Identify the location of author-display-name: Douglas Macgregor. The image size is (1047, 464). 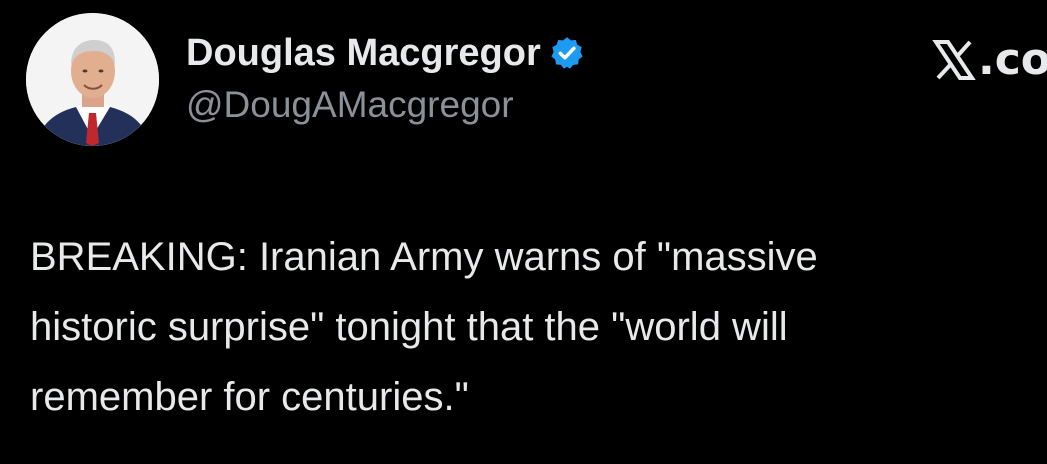
(363, 53).